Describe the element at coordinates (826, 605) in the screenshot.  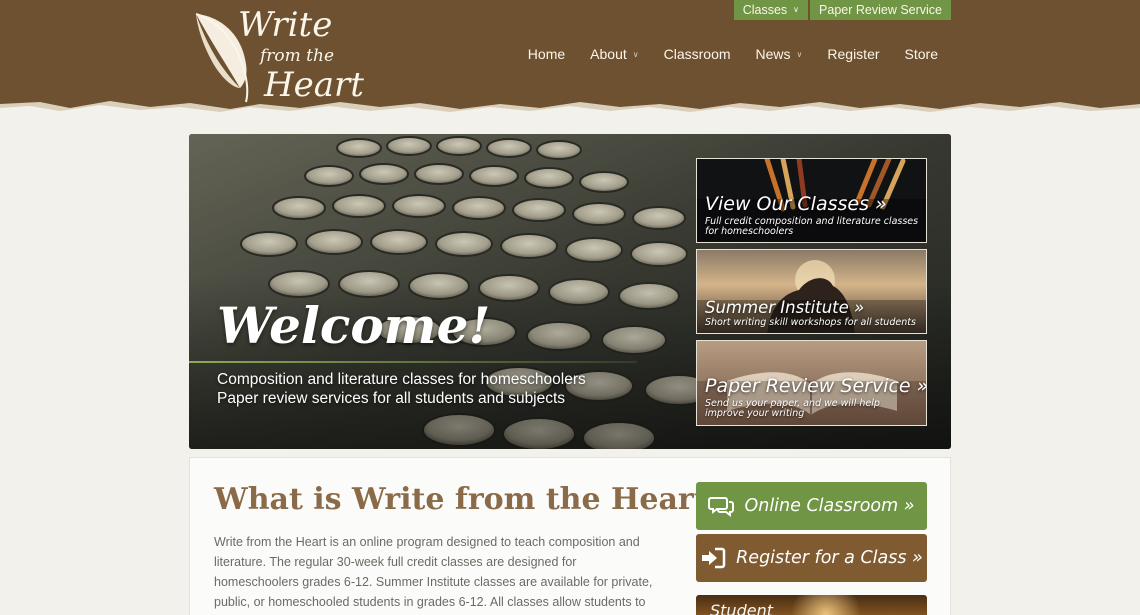
I see `student-card-glow` at that location.